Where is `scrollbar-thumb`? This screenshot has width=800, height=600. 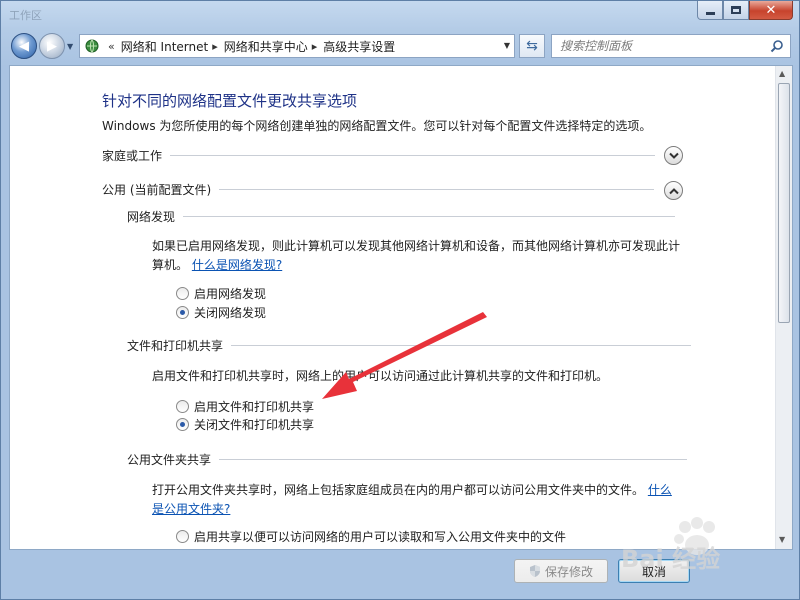 scrollbar-thumb is located at coordinates (784, 203).